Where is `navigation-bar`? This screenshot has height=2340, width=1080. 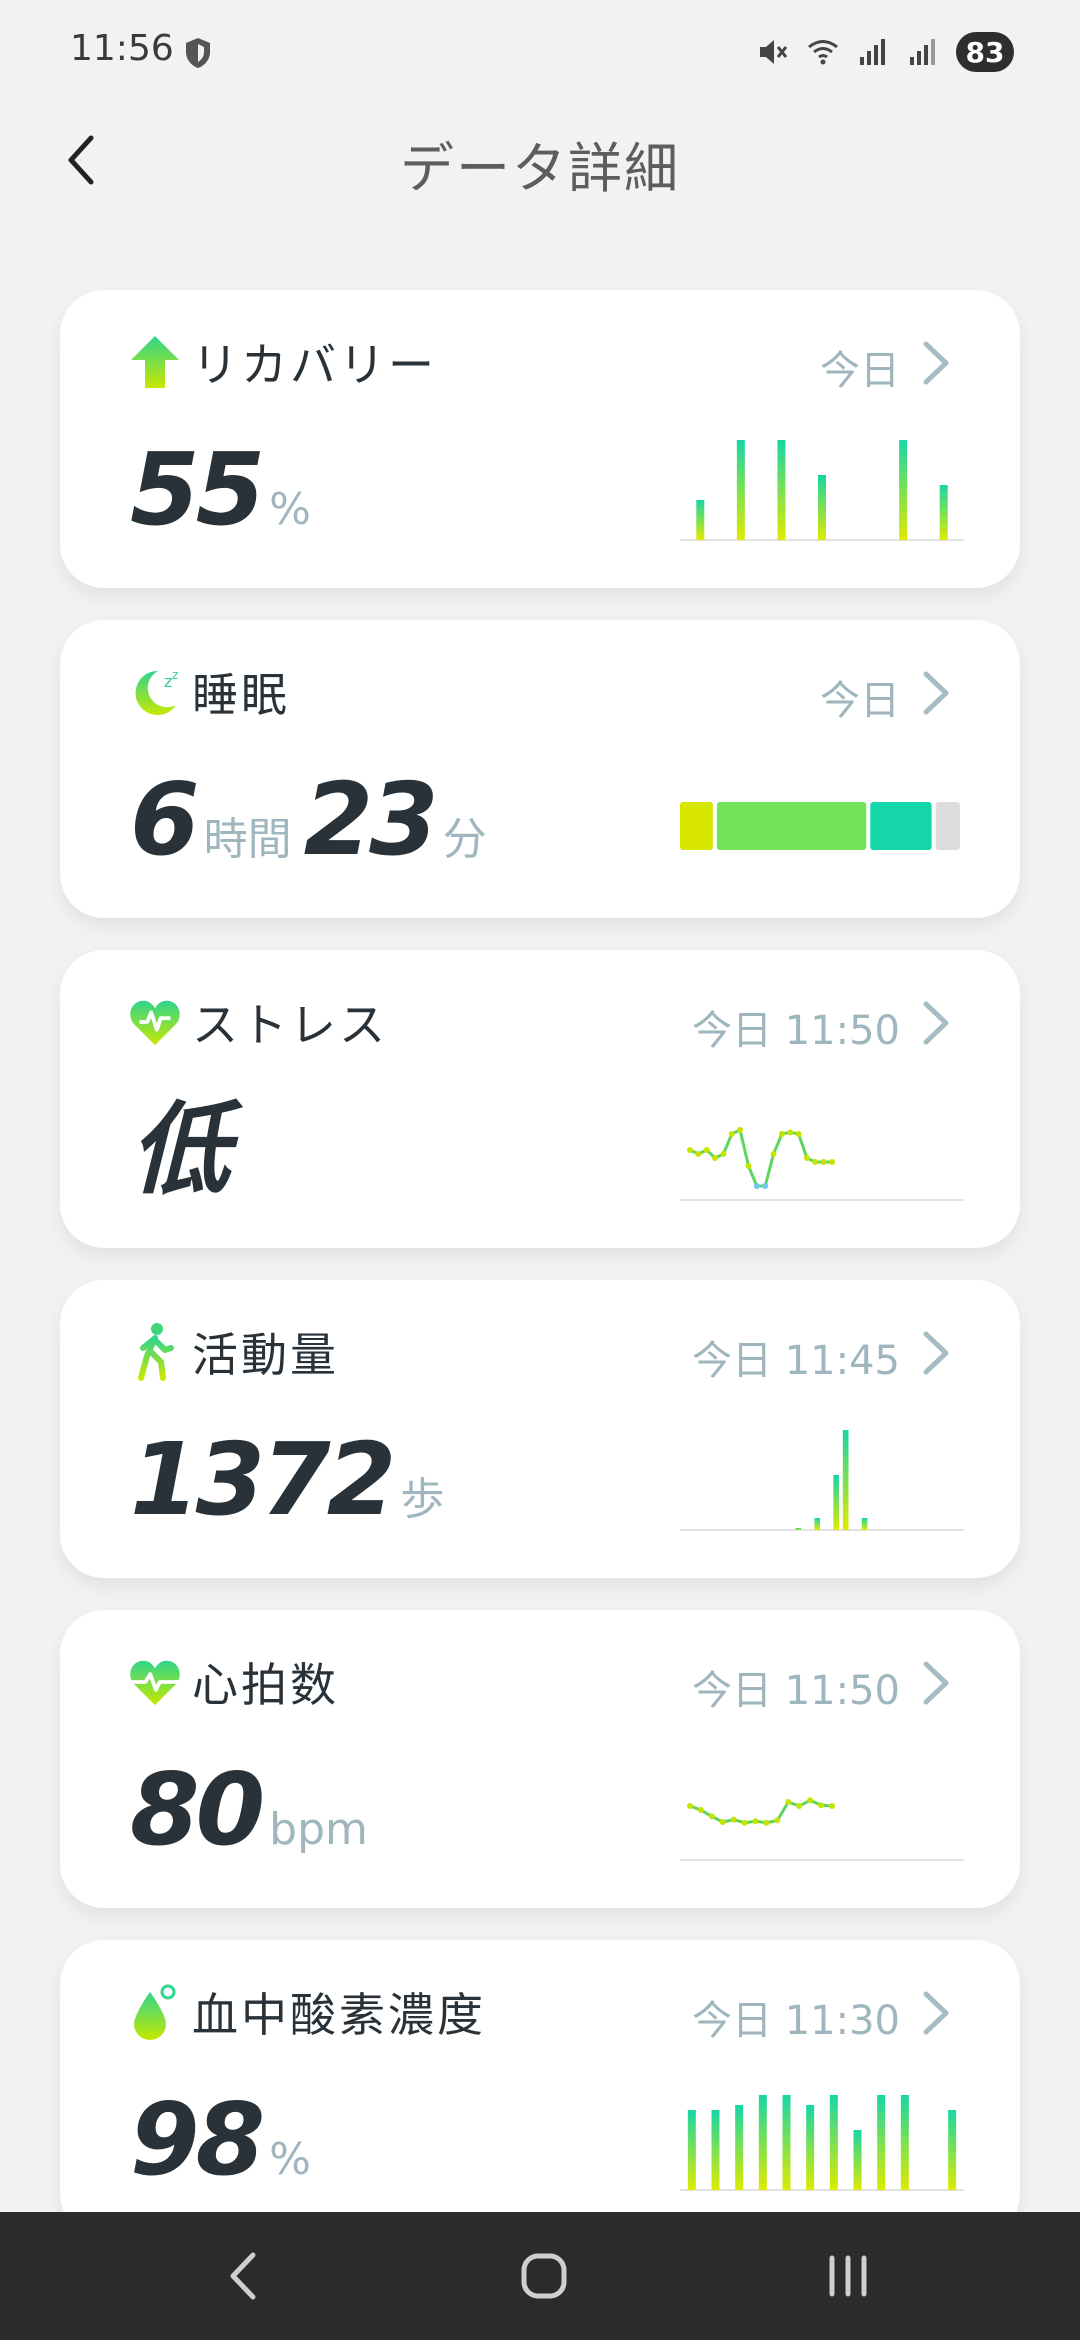 navigation-bar is located at coordinates (540, 2276).